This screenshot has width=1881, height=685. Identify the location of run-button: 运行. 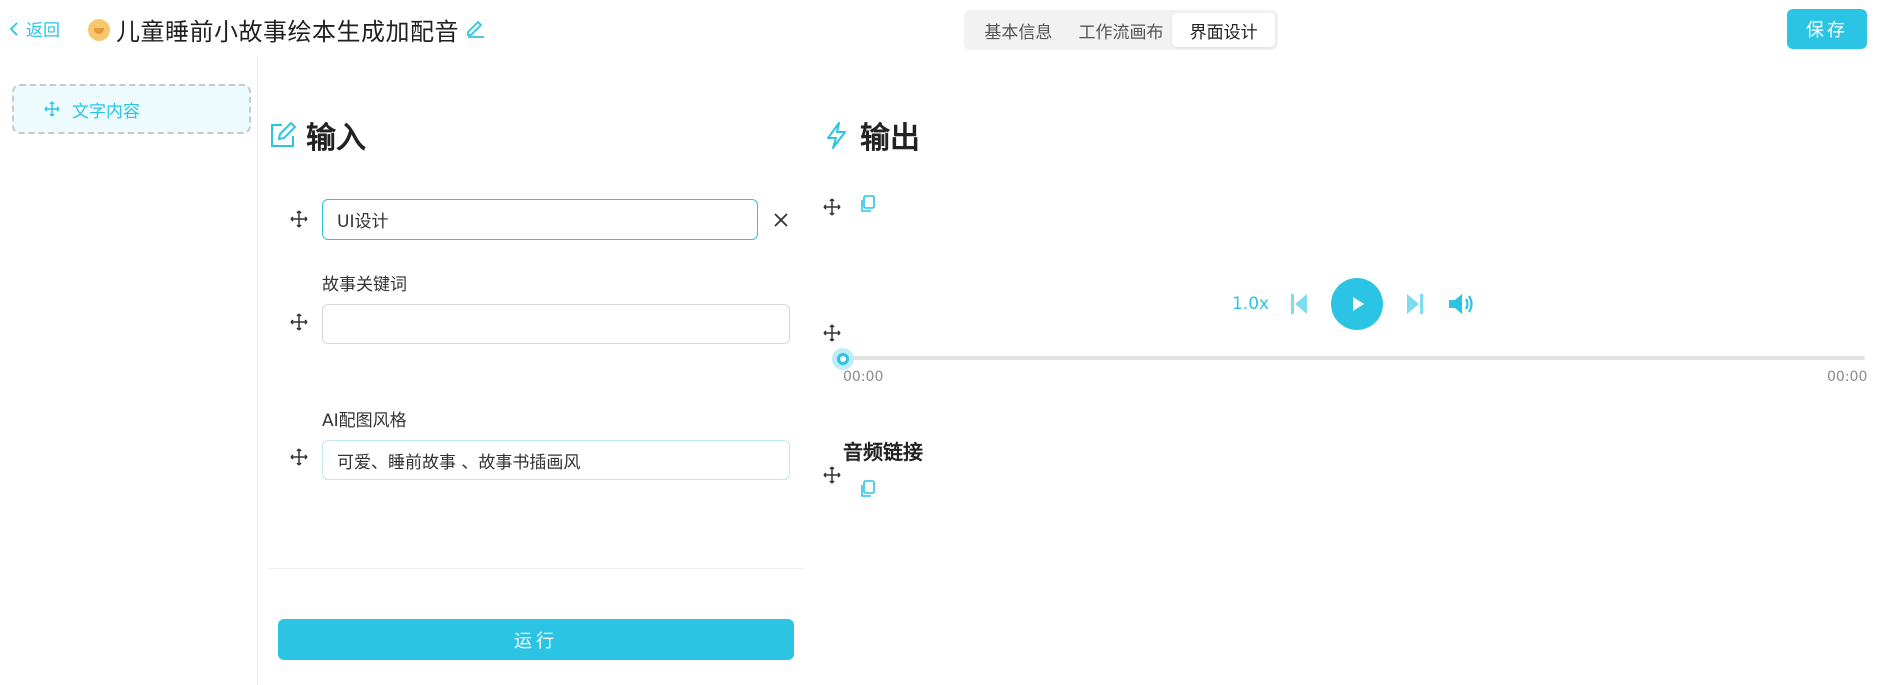
(536, 639).